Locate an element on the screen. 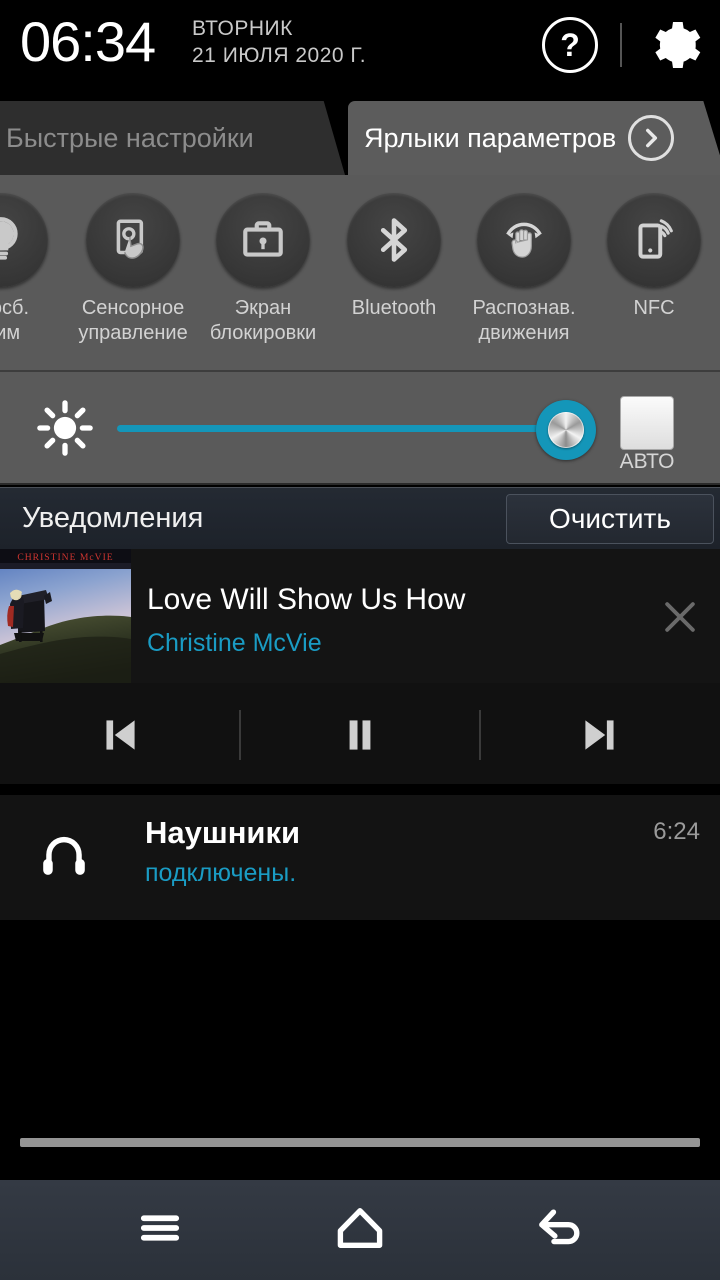 Image resolution: width=720 pixels, height=1280 pixels. toggle-bluetooth: Bluetooth is located at coordinates (394, 257).